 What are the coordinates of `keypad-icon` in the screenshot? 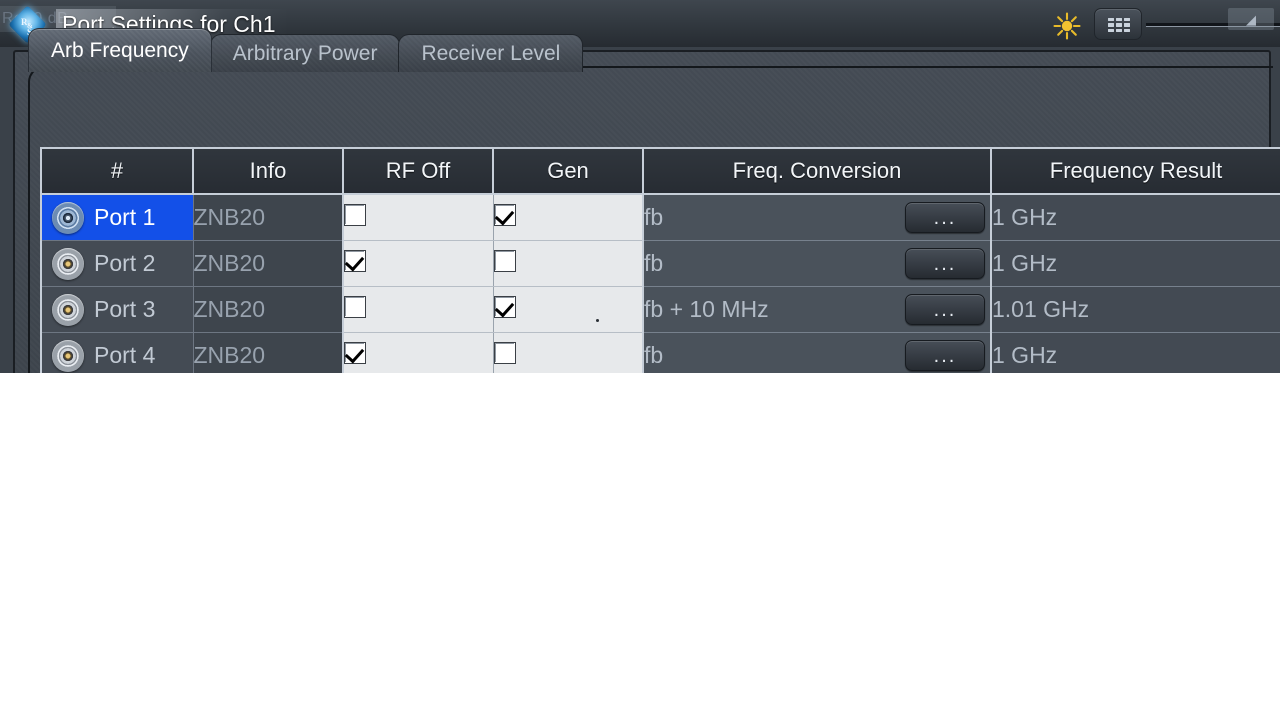 It's located at (1119, 25).